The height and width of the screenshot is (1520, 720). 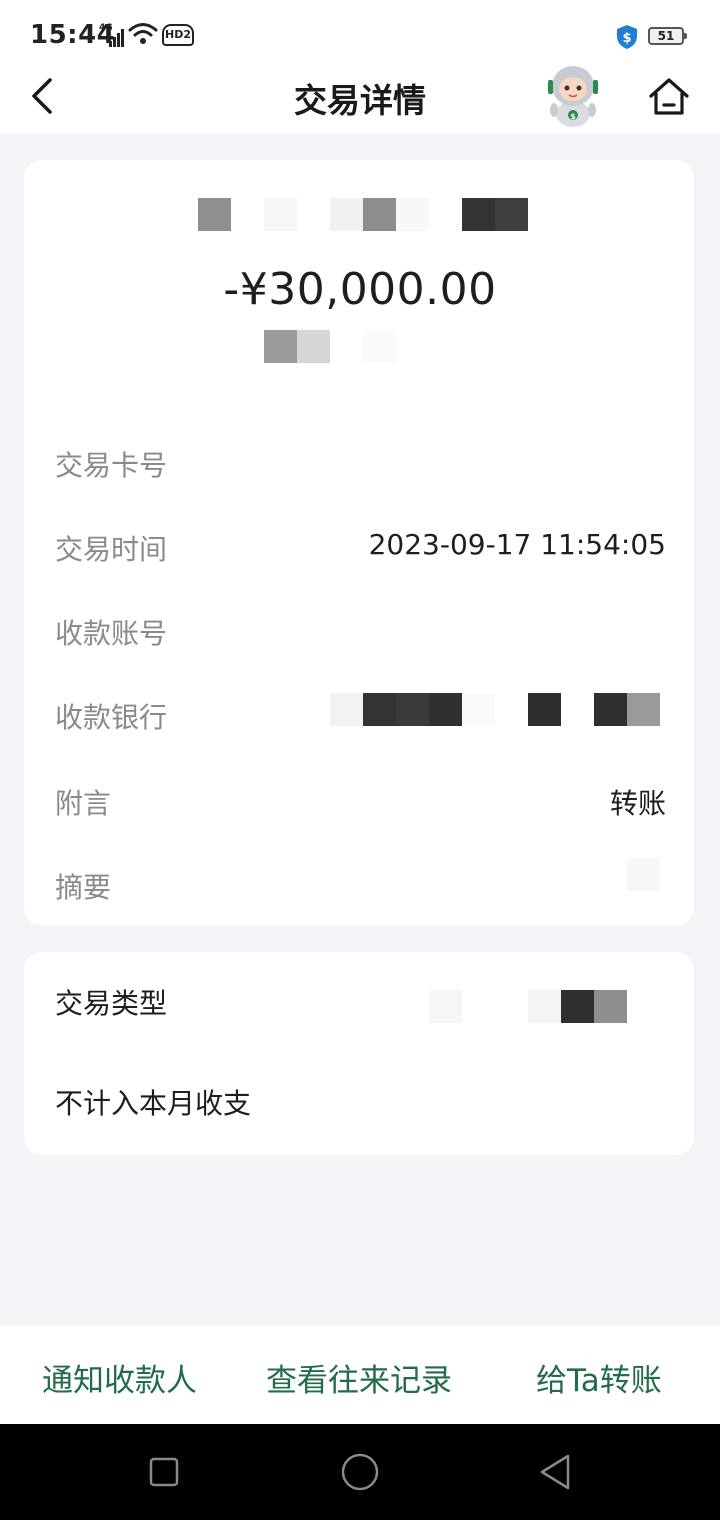 What do you see at coordinates (359, 1377) in the screenshot?
I see `view-history-button: 查看往来记录` at bounding box center [359, 1377].